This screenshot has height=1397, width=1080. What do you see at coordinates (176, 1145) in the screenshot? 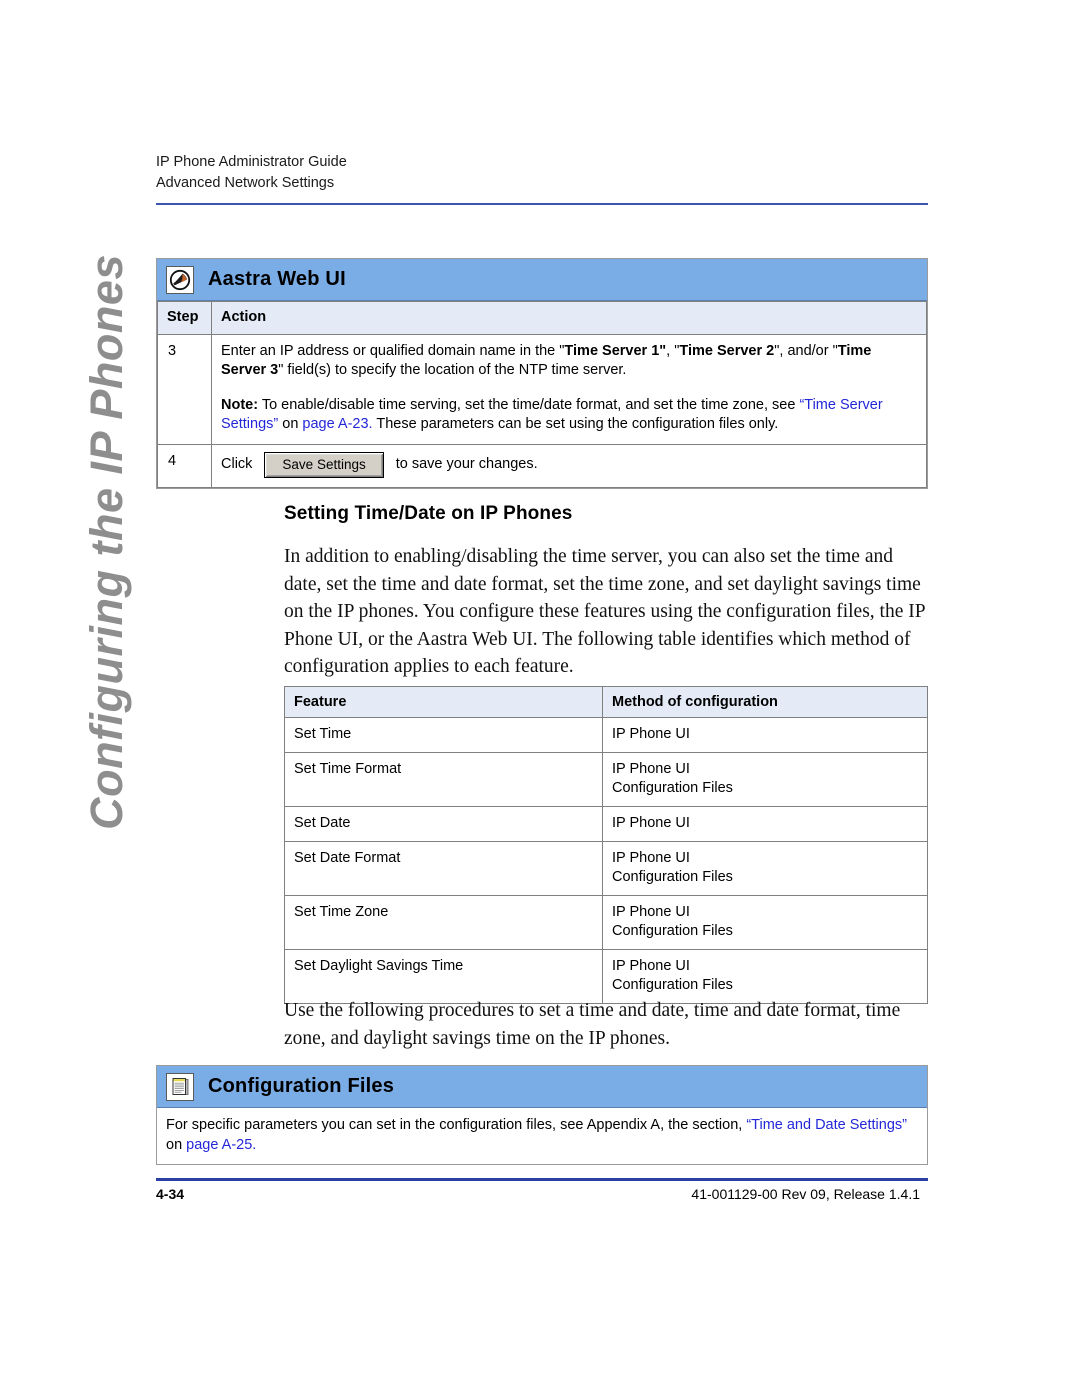
I see `config-text-b: on` at bounding box center [176, 1145].